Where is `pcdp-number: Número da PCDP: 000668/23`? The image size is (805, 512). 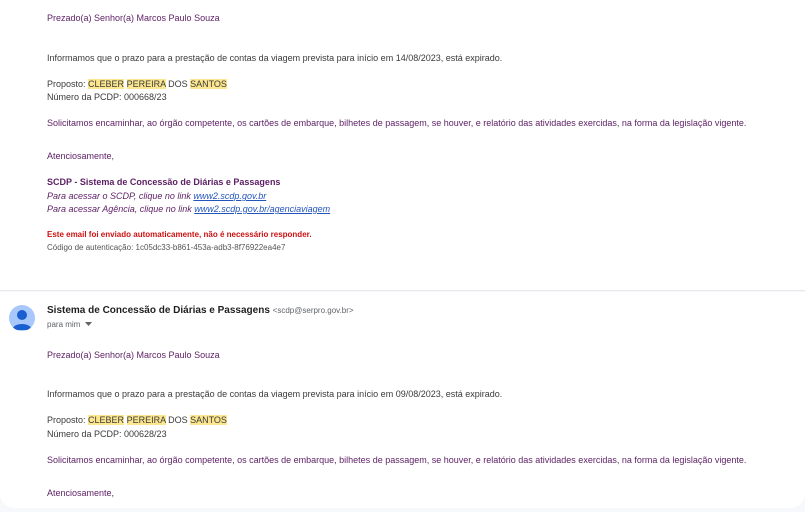
pcdp-number: Número da PCDP: 000668/23 is located at coordinates (107, 97).